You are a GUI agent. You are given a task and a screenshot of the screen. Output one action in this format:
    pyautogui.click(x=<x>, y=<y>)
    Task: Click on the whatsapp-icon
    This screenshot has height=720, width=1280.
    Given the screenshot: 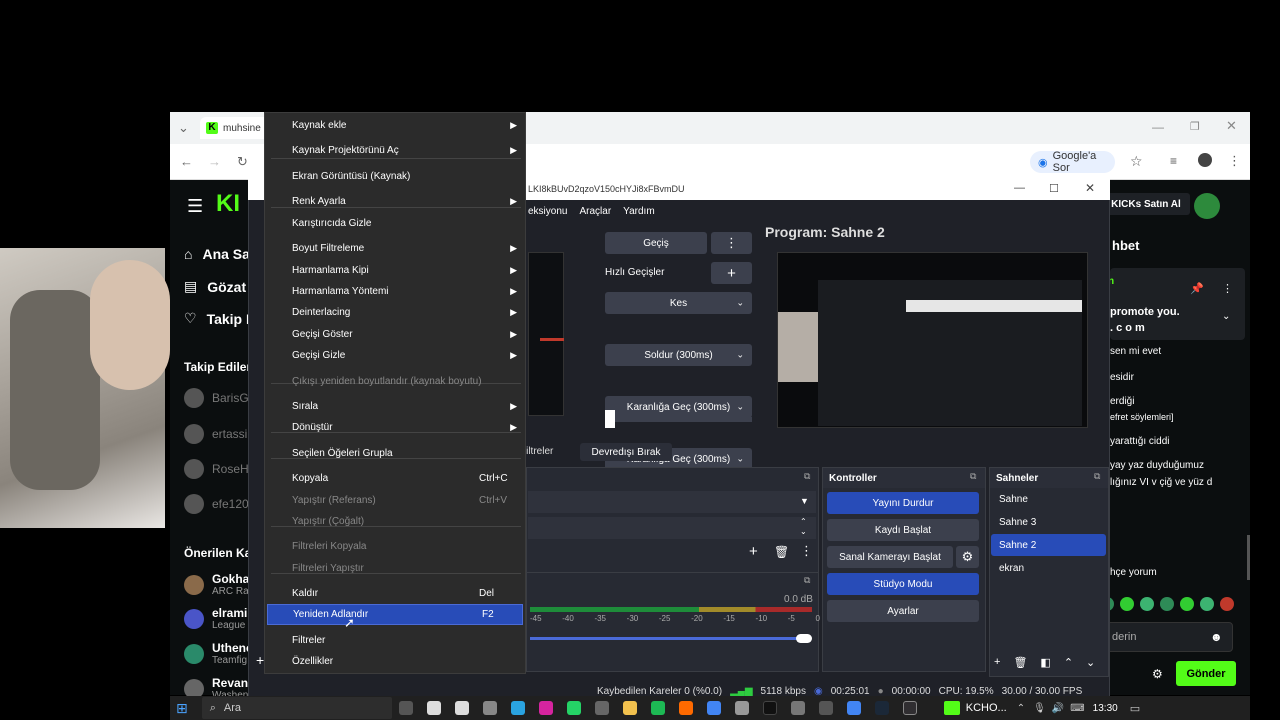 What is the action you would take?
    pyautogui.click(x=573, y=708)
    